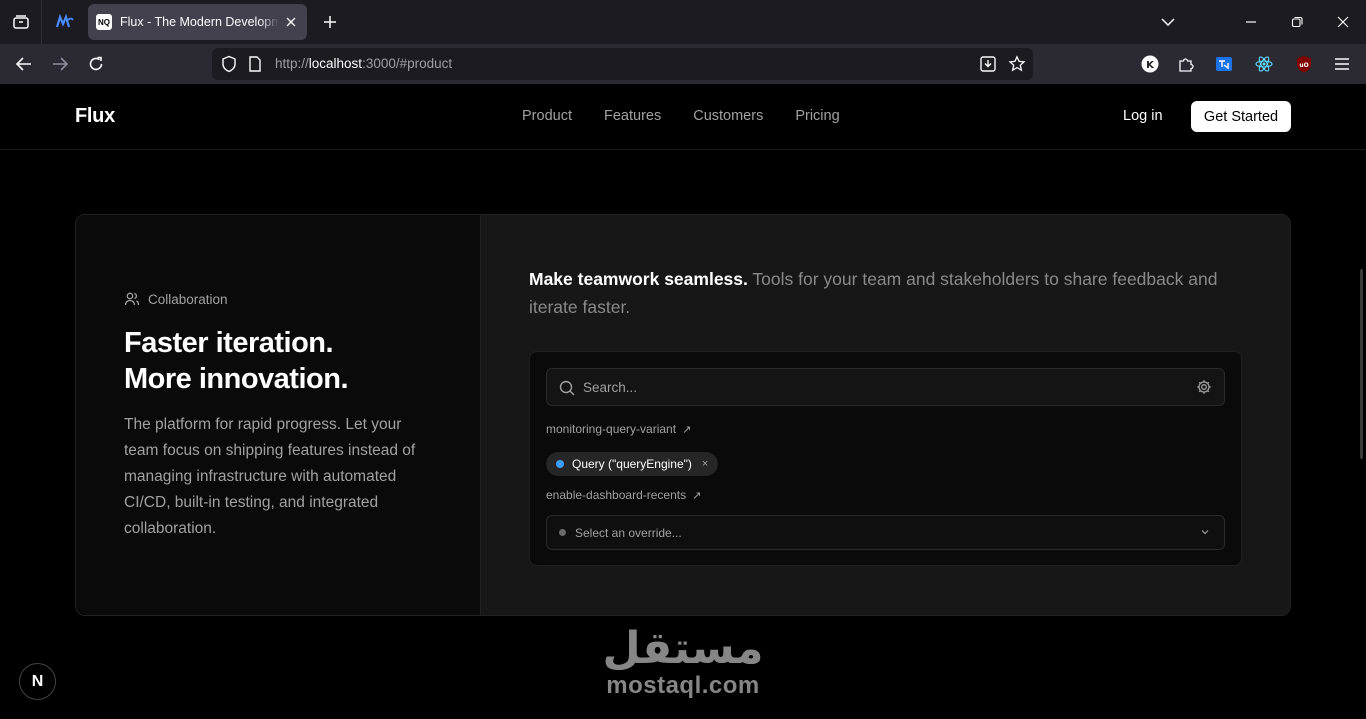 This screenshot has height=719, width=1366. I want to click on reload-icon, so click(96, 63).